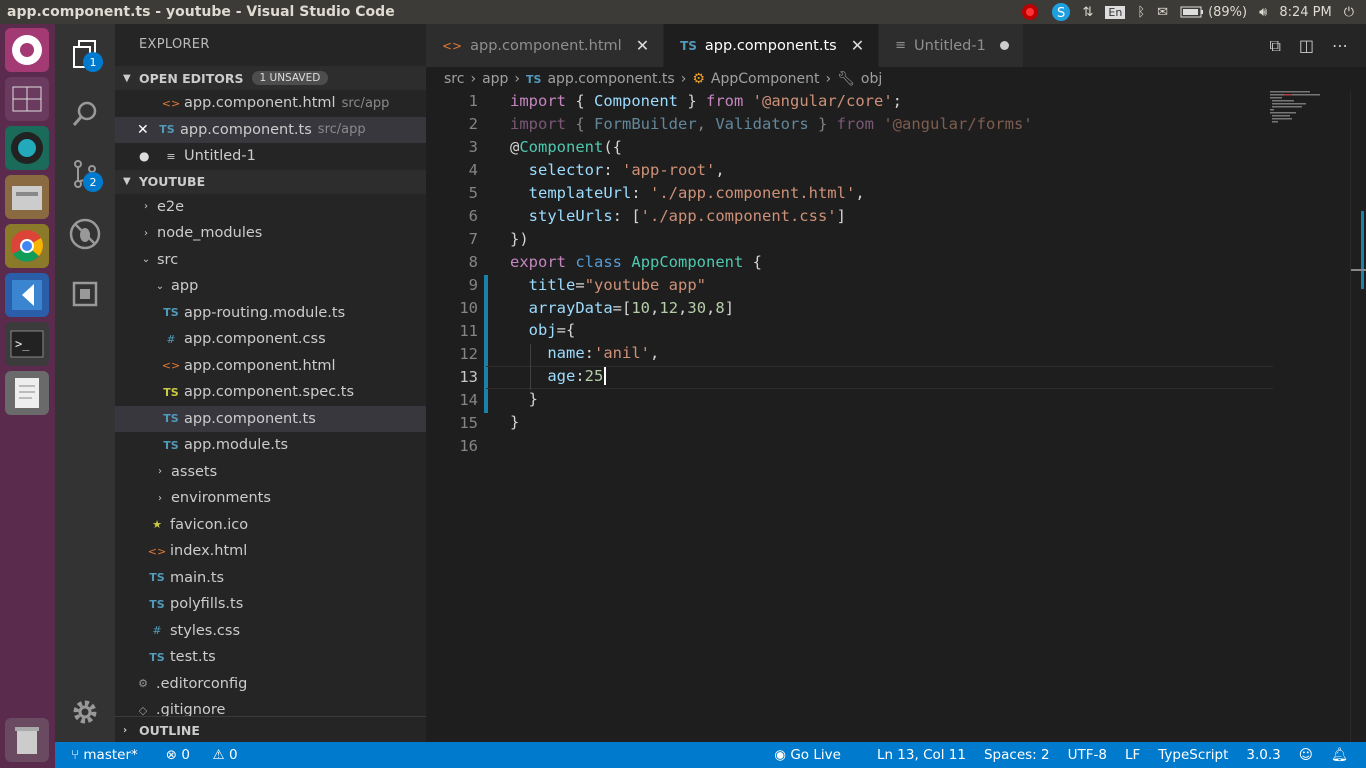 Image resolution: width=1366 pixels, height=768 pixels. Describe the element at coordinates (270, 631) in the screenshot. I see `tree-item: # styles.css` at that location.